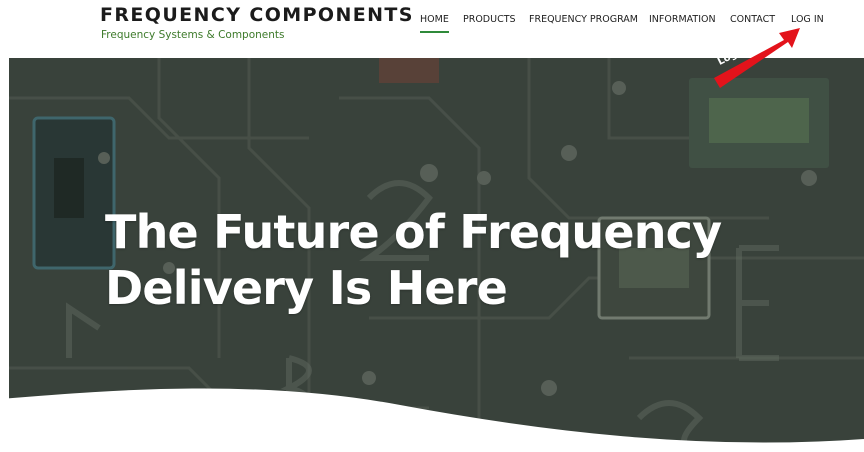  Describe the element at coordinates (257, 15) in the screenshot. I see `site-title: FREQUENCY COMPONENTS` at that location.